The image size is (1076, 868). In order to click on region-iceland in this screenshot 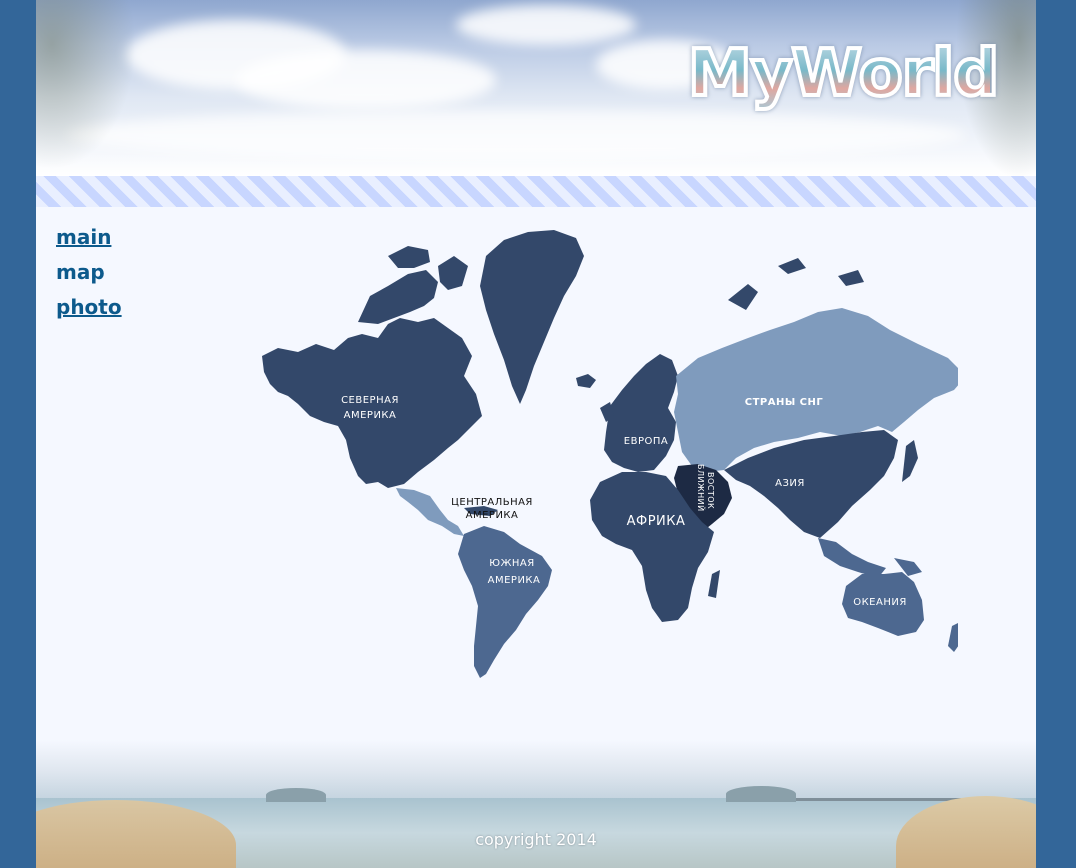, I will do `click(586, 381)`.